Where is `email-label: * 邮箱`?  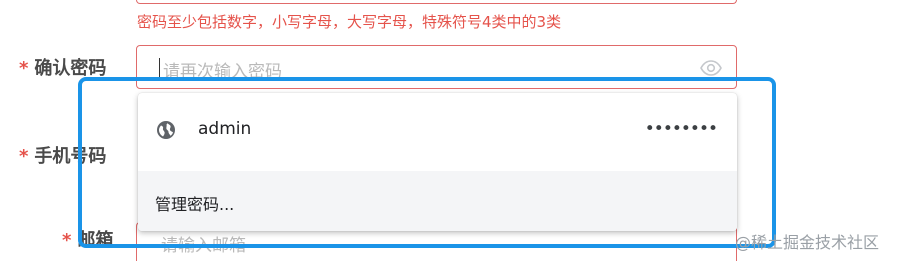 email-label: * 邮箱 is located at coordinates (87, 239).